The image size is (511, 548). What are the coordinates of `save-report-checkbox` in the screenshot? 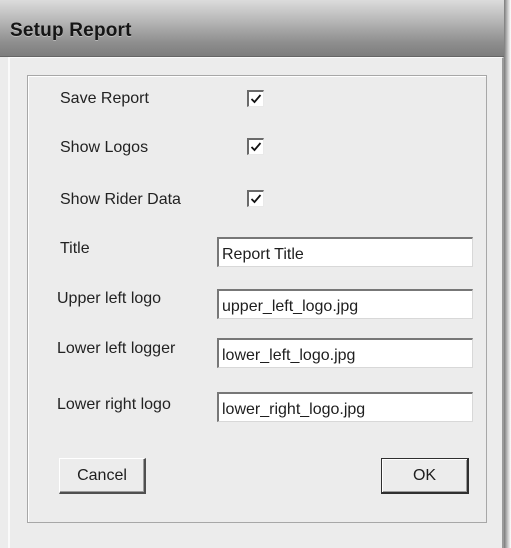 It's located at (255, 98).